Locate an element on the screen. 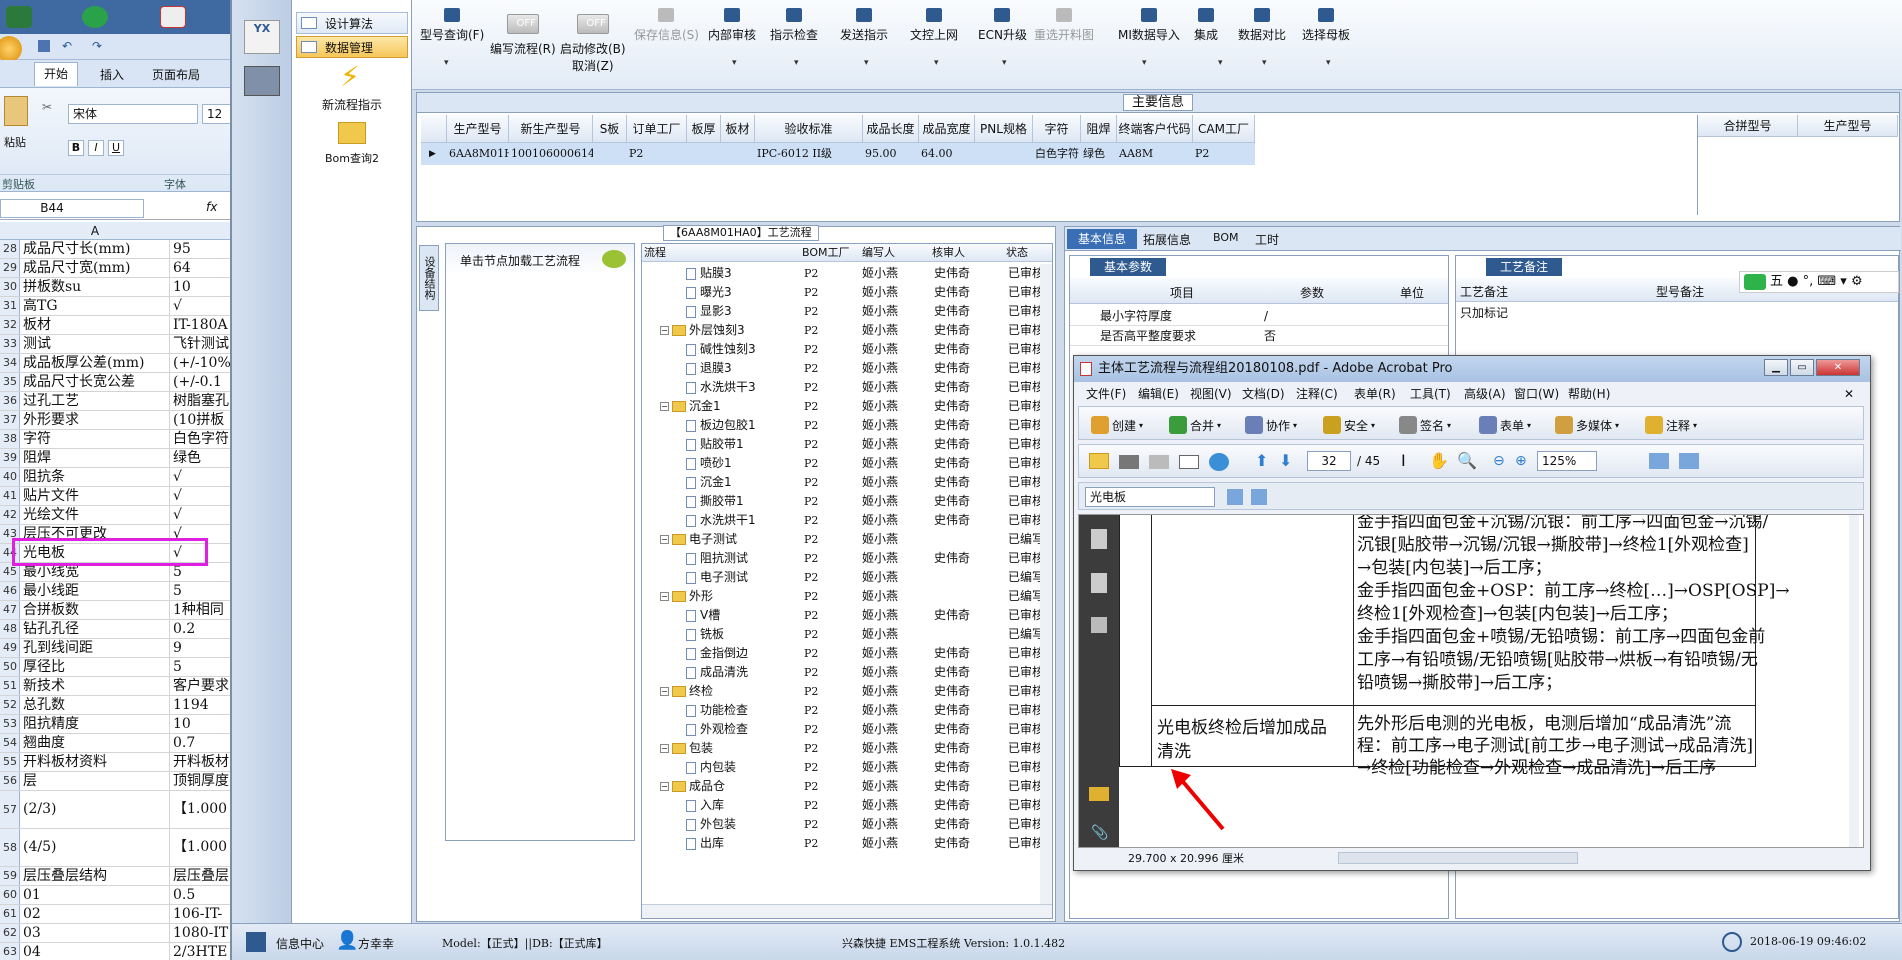 This screenshot has height=960, width=1902. tree-node: 退膜3 is located at coordinates (709, 368).